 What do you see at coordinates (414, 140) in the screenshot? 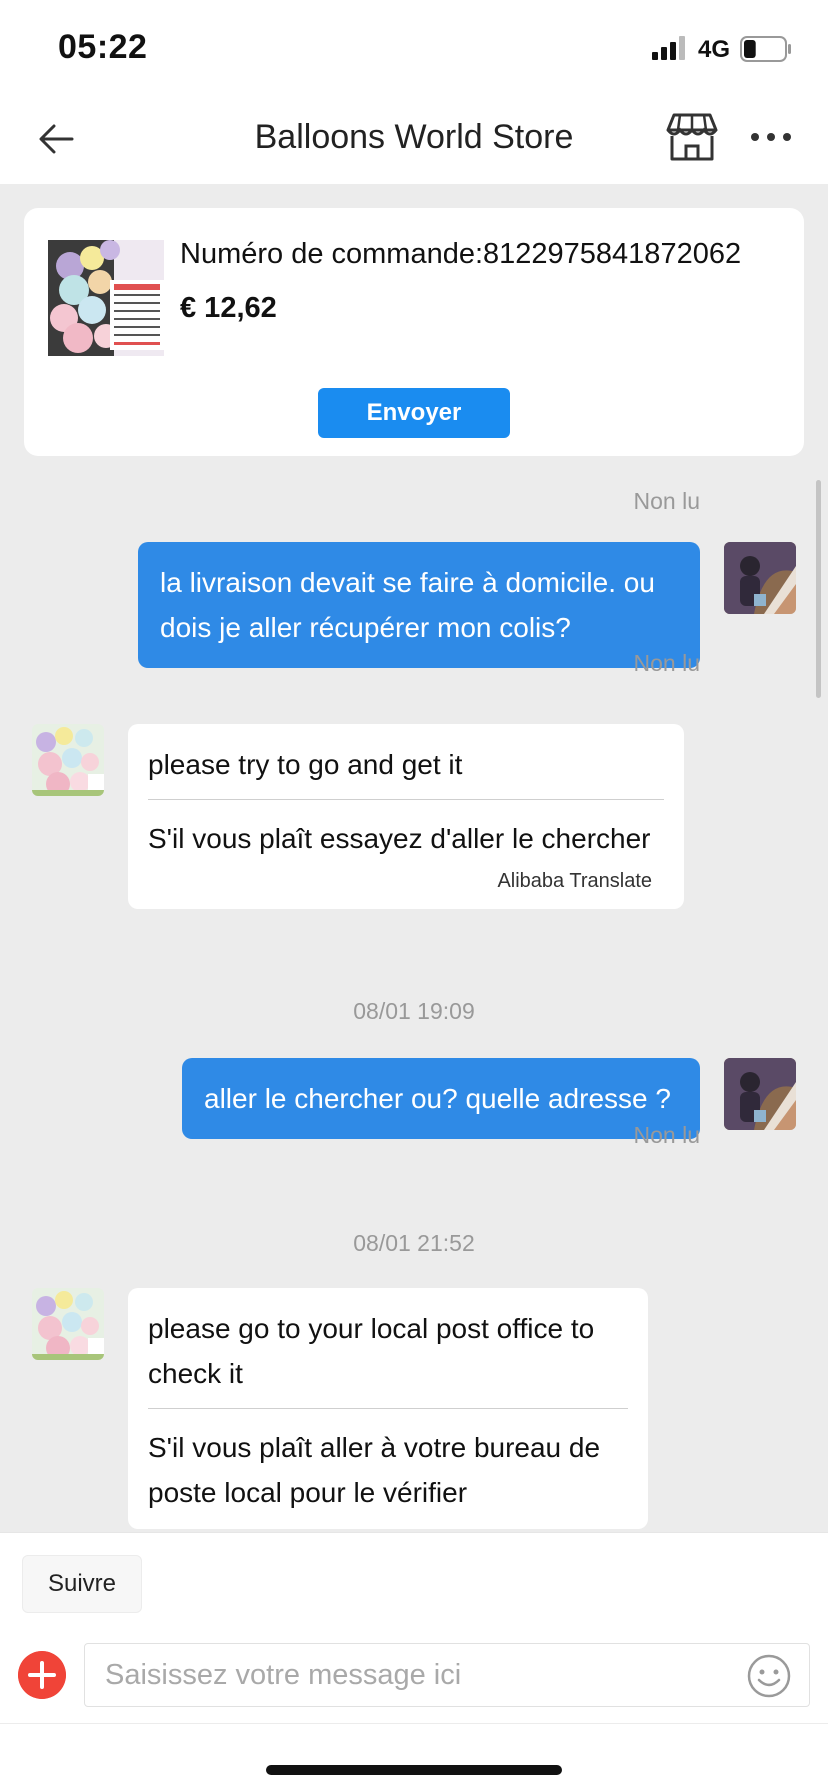
I see `chat-header: Balloons World Store` at bounding box center [414, 140].